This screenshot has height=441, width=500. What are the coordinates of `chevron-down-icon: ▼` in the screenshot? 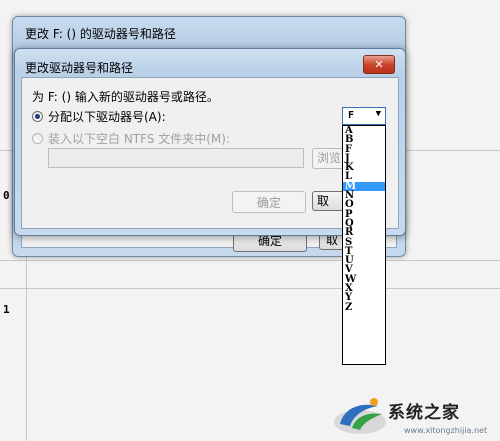 It's located at (378, 114).